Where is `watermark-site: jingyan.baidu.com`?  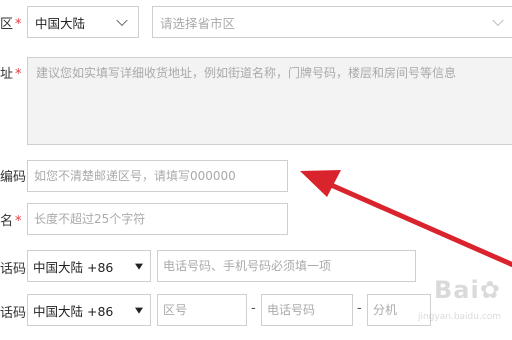
watermark-site: jingyan.baidu.com is located at coordinates (460, 317).